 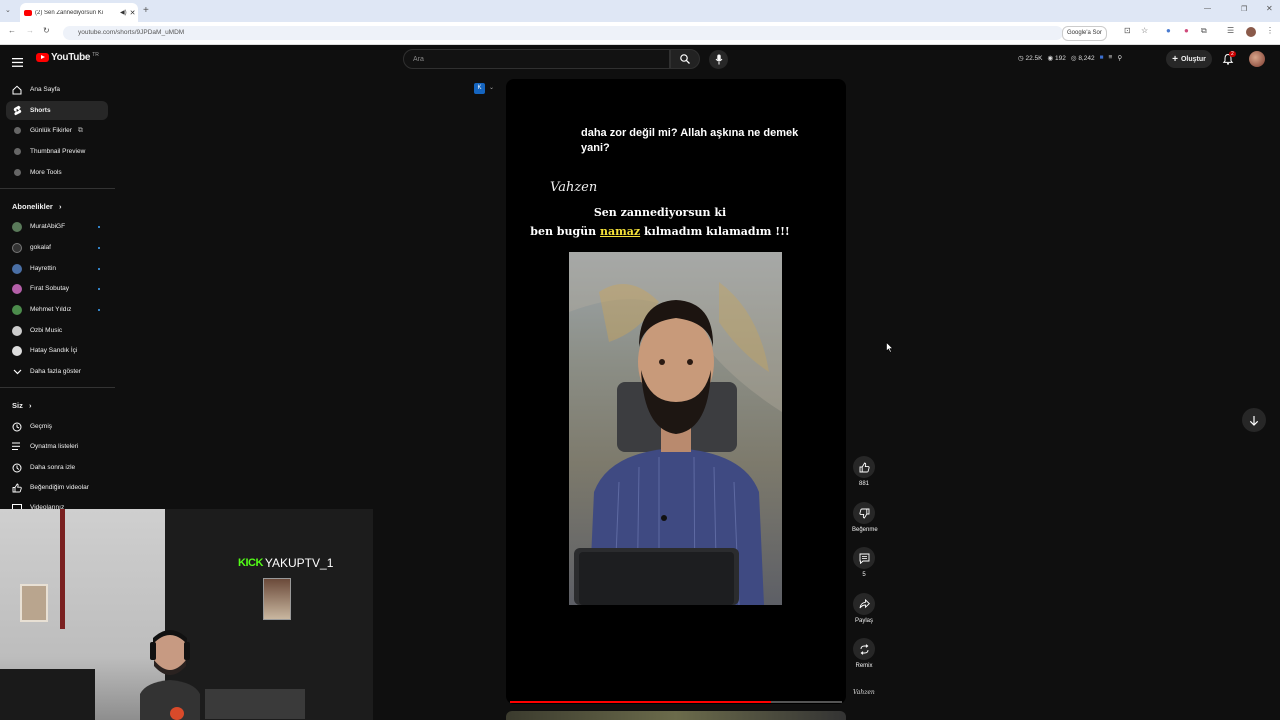 What do you see at coordinates (1082, 58) in the screenshot?
I see `stat-subs: ◎ 8,242` at bounding box center [1082, 58].